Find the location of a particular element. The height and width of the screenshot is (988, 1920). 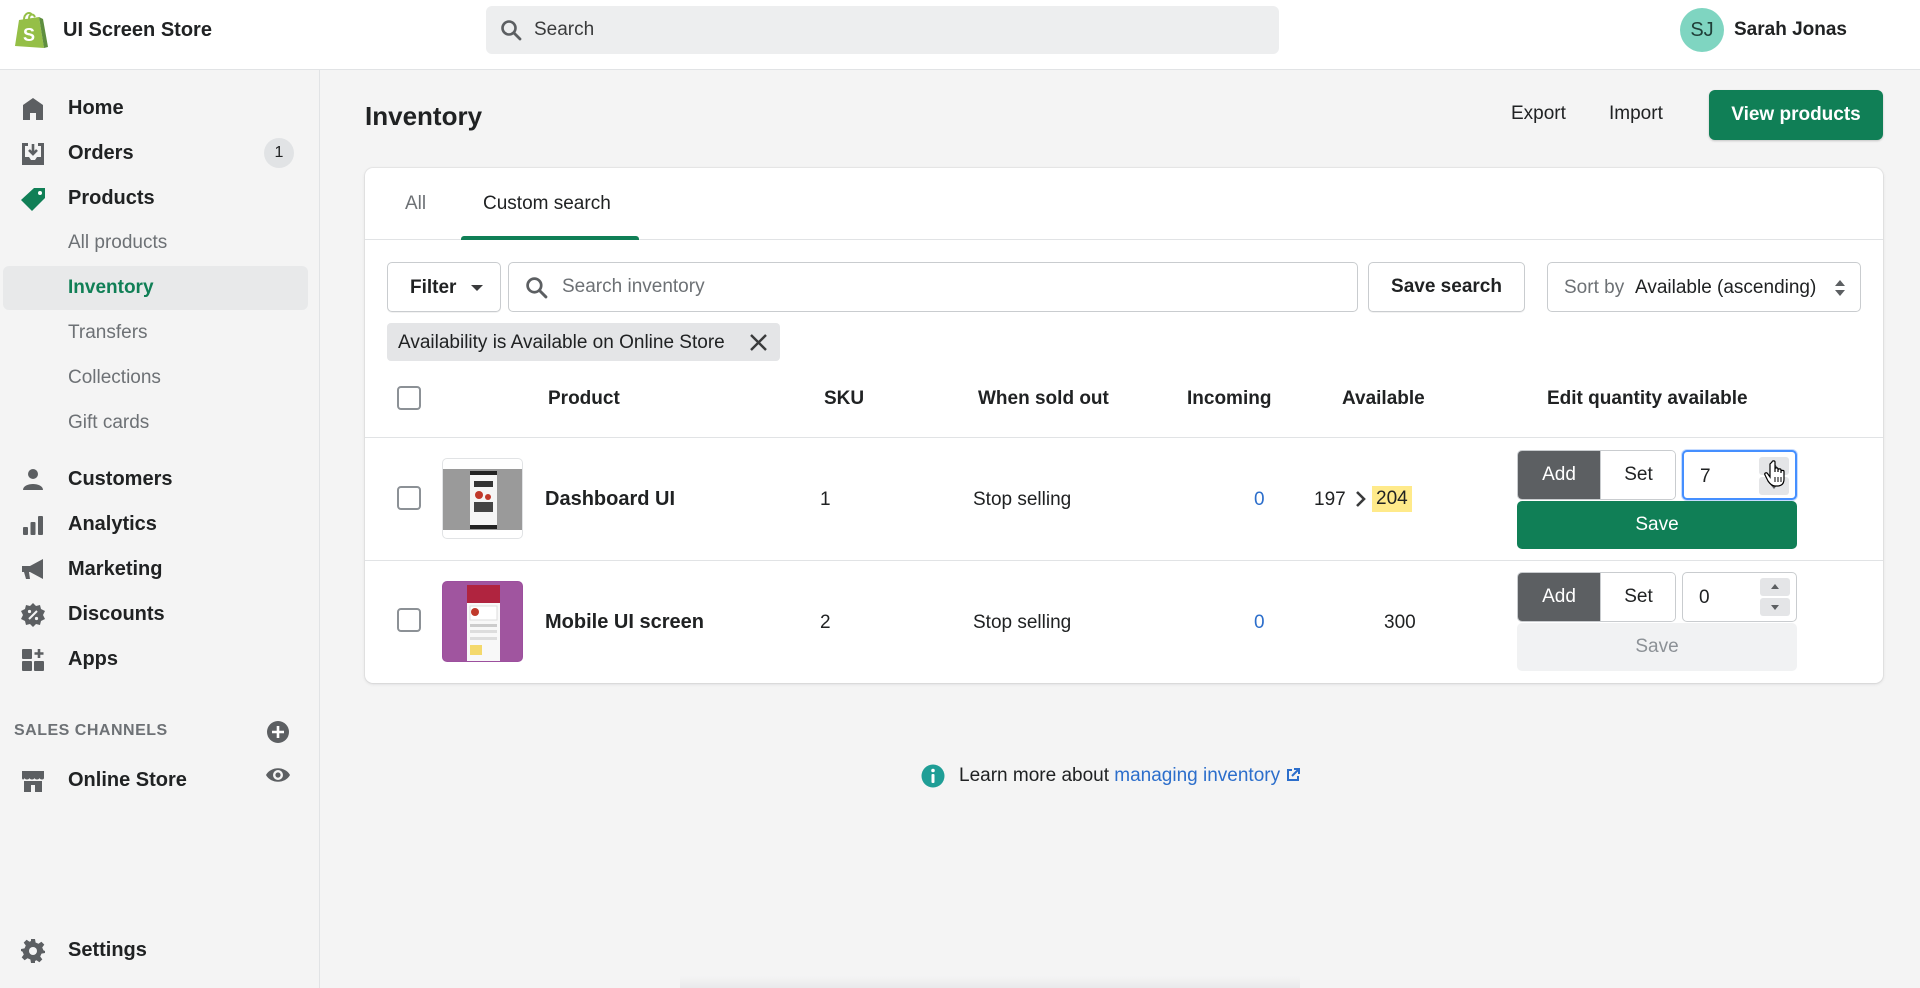

managing-inventory-link: managing inventory is located at coordinates (1207, 775).